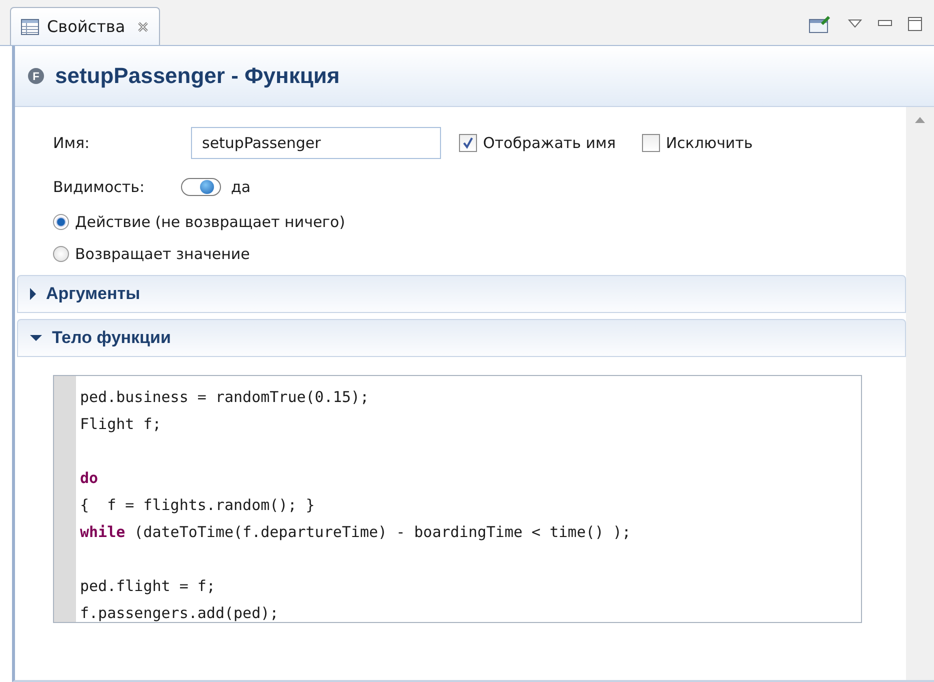  What do you see at coordinates (549, 143) in the screenshot?
I see `checkbox-label: Отображать имя` at bounding box center [549, 143].